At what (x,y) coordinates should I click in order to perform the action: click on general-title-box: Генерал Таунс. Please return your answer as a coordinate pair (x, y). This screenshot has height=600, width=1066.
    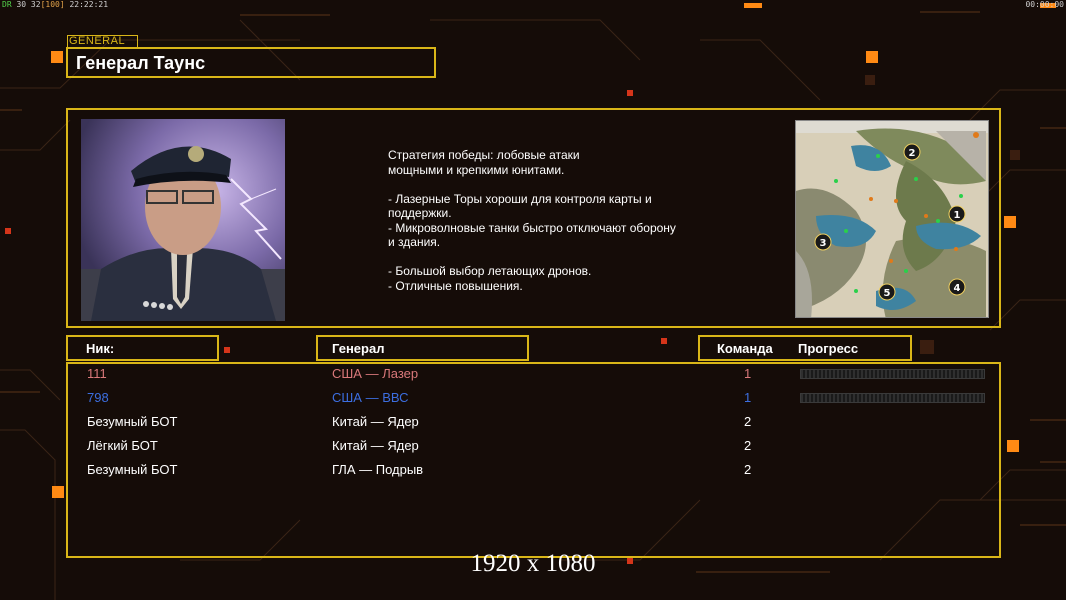
    Looking at the image, I should click on (251, 62).